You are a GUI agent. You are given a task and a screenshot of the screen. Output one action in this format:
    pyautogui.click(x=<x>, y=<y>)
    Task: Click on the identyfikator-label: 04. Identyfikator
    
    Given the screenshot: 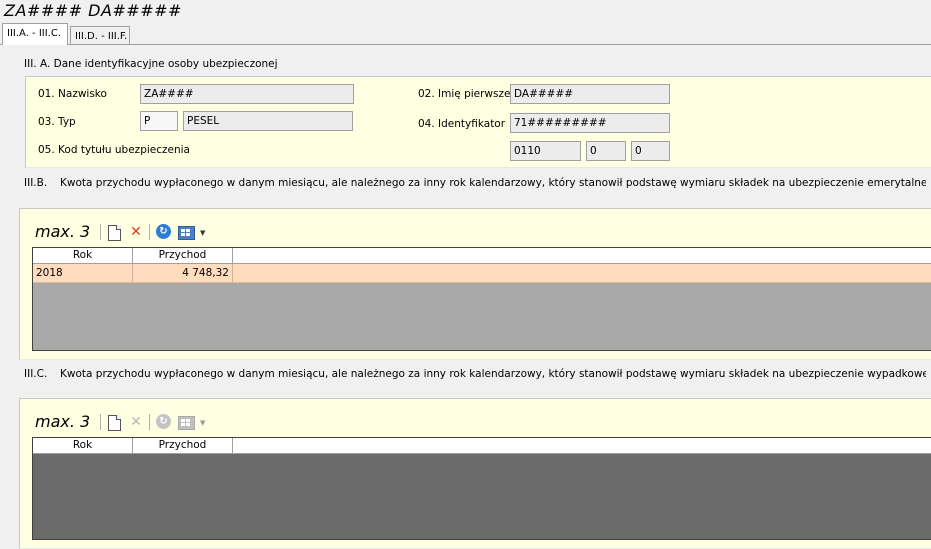 What is the action you would take?
    pyautogui.click(x=462, y=124)
    